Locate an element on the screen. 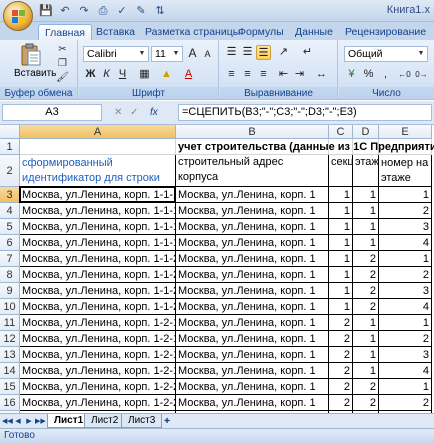  paste-button-label: Вставить is located at coordinates (35, 73).